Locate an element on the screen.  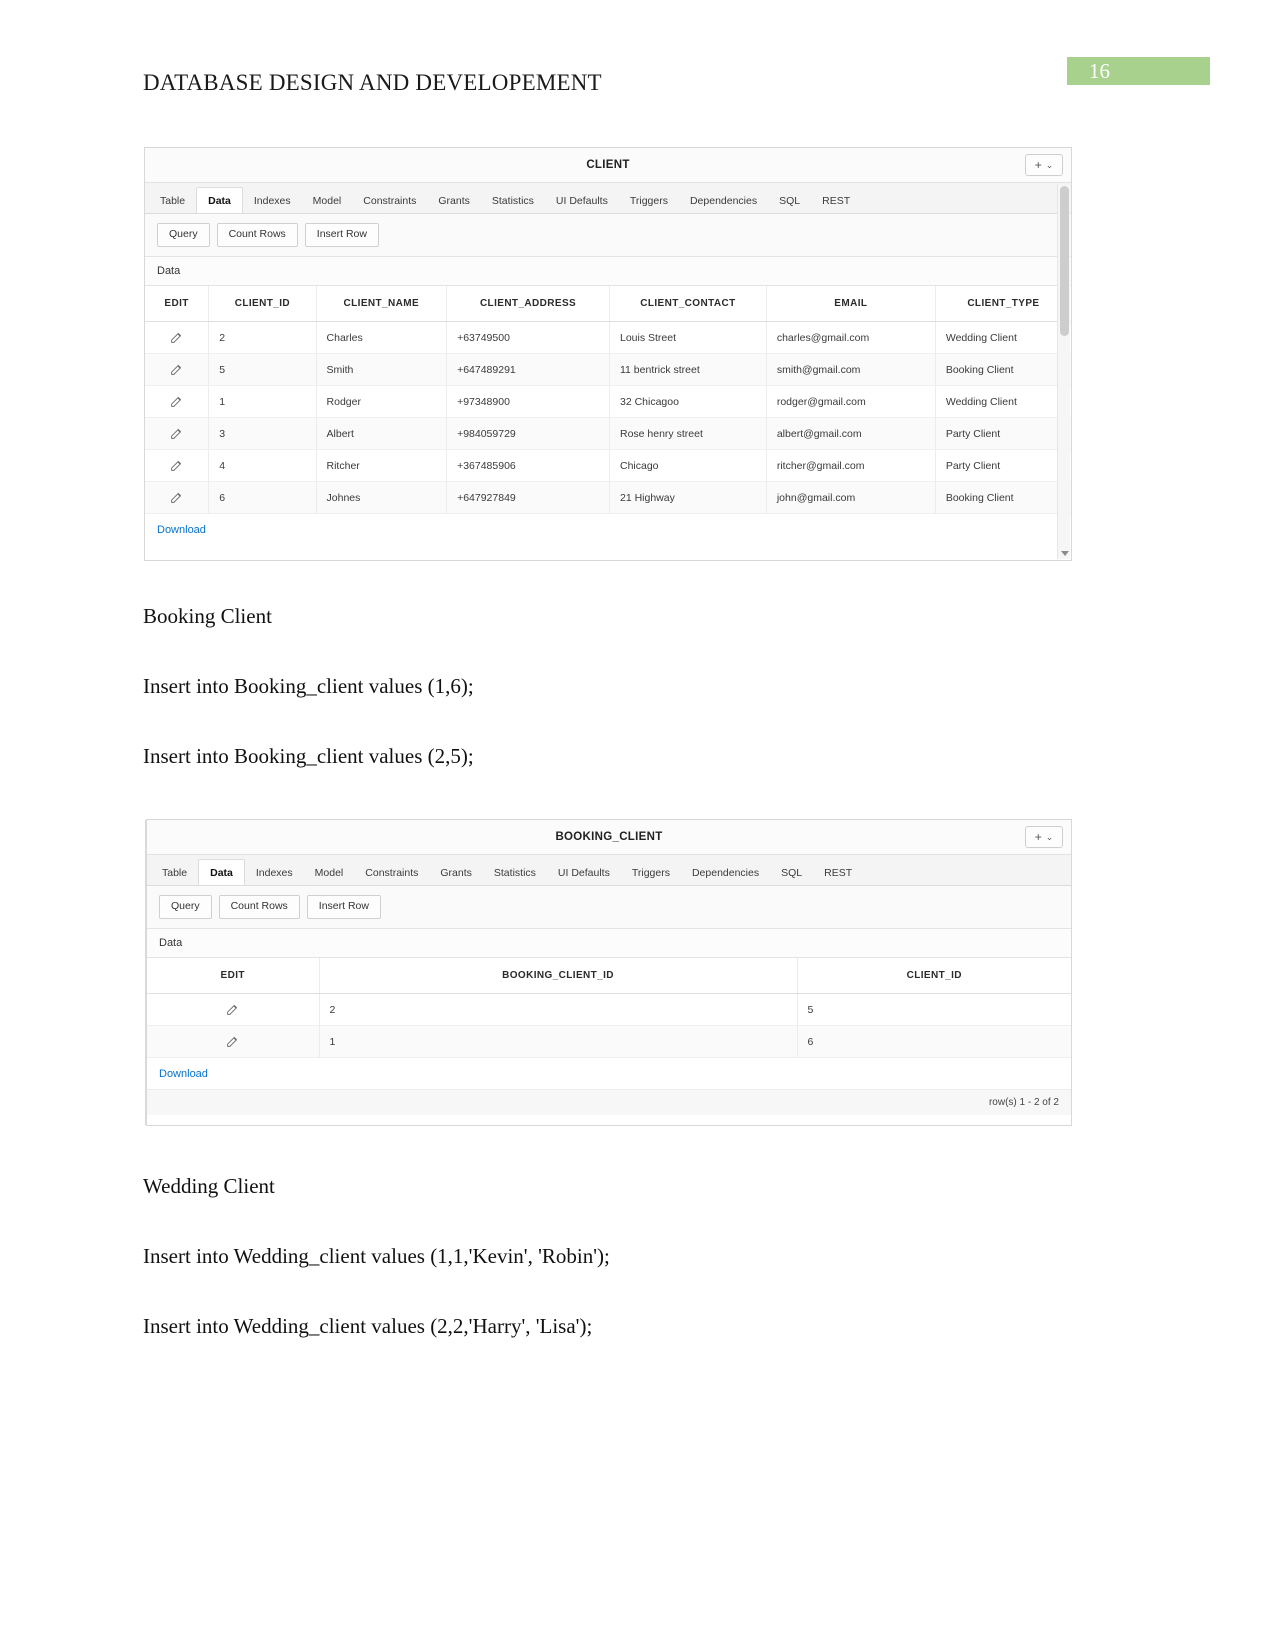
cell-client-name: Rodger is located at coordinates (382, 401).